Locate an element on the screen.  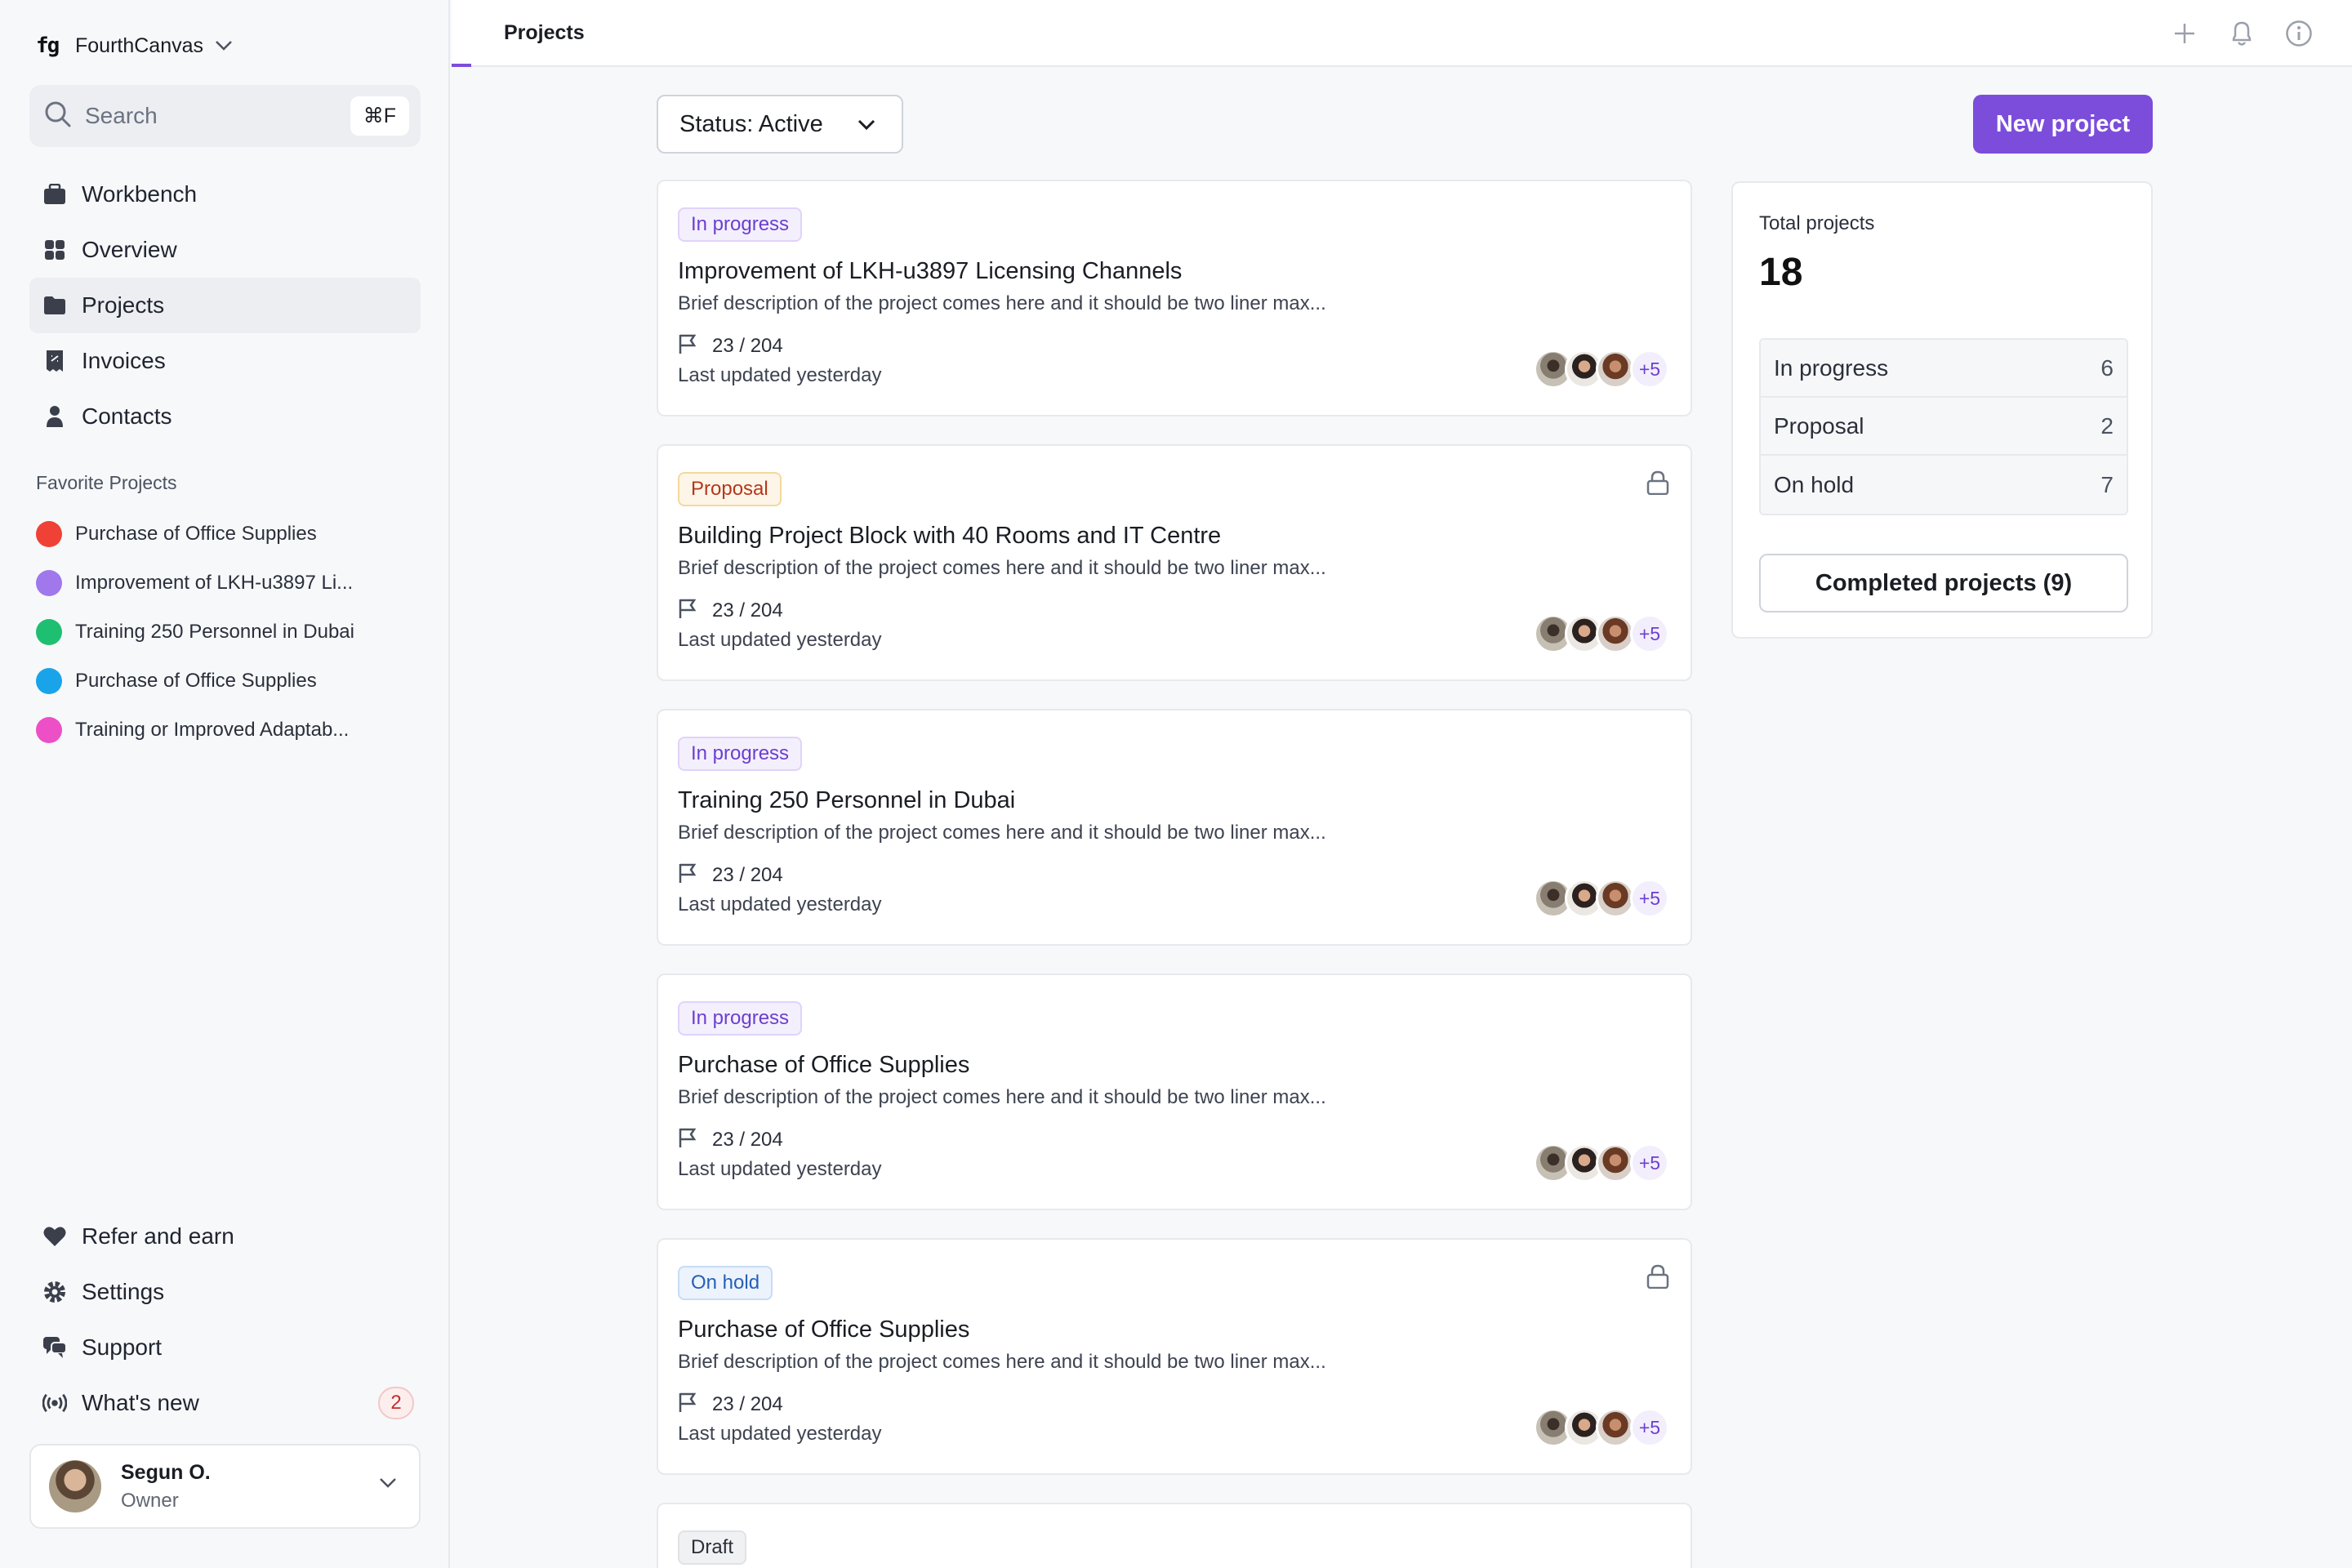
nav-item-invoices: Invoices is located at coordinates (225, 361).